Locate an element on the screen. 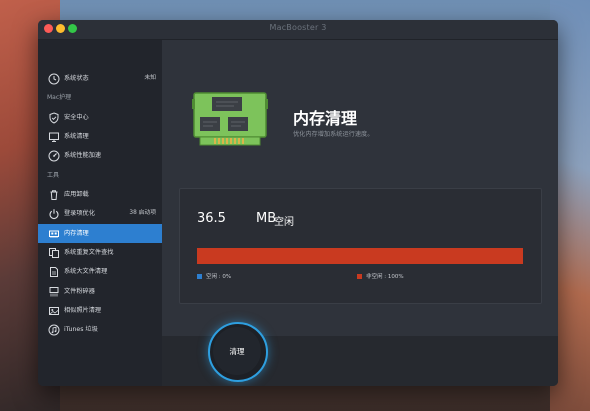 The width and height of the screenshot is (590, 411). sidebar-item-large-files: 系统大文件清理 is located at coordinates (100, 271).